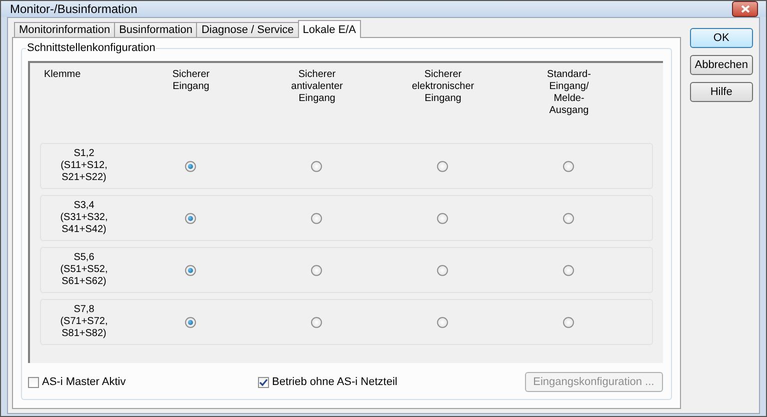  What do you see at coordinates (247, 29) in the screenshot?
I see `tab: Diagnose / Service` at bounding box center [247, 29].